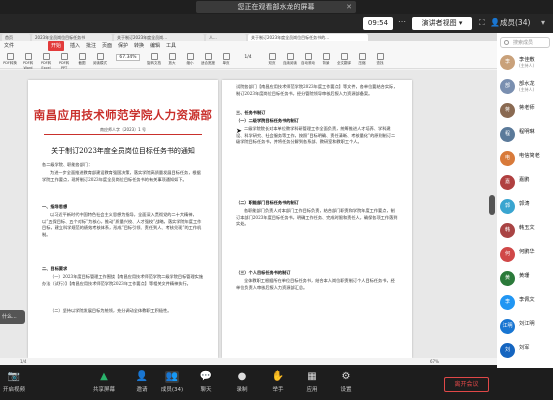 Image resolution: width=553 pixels, height=400 pixels. What do you see at coordinates (56, 46) in the screenshot?
I see `menu-start: 开始` at bounding box center [56, 46].